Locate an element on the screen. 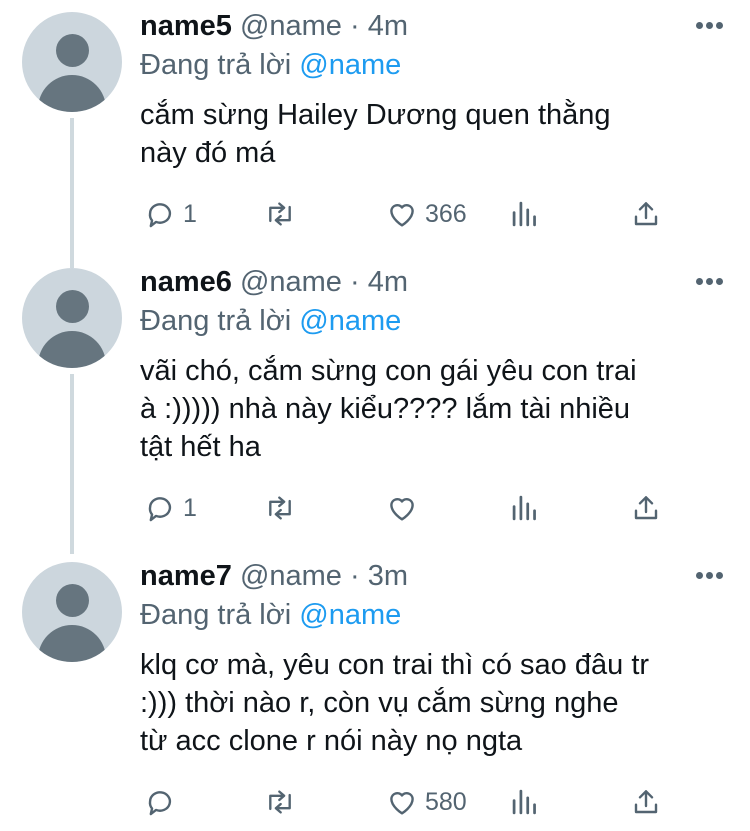 The height and width of the screenshot is (831, 750). tweet-text-line: này đó má is located at coordinates (208, 153).